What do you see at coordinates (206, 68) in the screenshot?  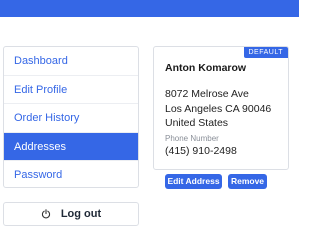 I see `address-name: Anton Komarow` at bounding box center [206, 68].